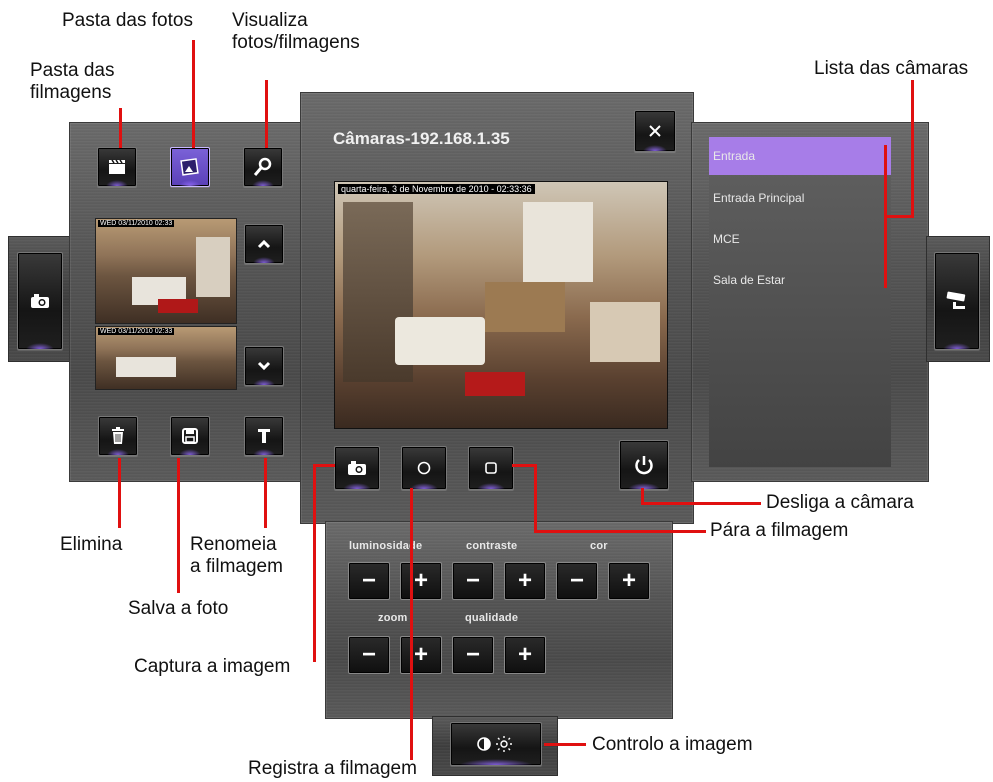 This screenshot has width=993, height=782. What do you see at coordinates (166, 358) in the screenshot?
I see `thumbnail-2: WED 03/11/2010 02:33` at bounding box center [166, 358].